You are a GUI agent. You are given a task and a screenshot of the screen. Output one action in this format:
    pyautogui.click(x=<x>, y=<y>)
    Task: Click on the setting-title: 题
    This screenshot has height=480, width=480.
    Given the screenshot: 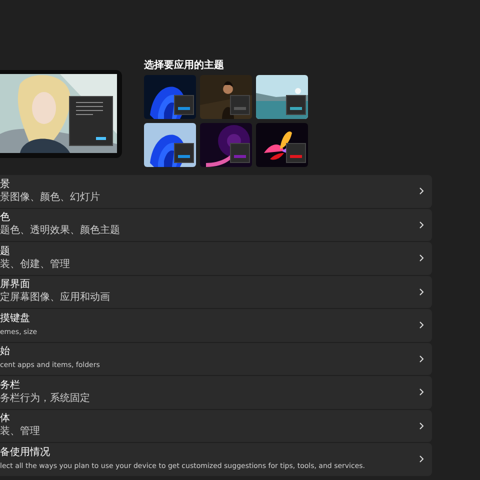 What is the action you would take?
    pyautogui.click(x=5, y=252)
    